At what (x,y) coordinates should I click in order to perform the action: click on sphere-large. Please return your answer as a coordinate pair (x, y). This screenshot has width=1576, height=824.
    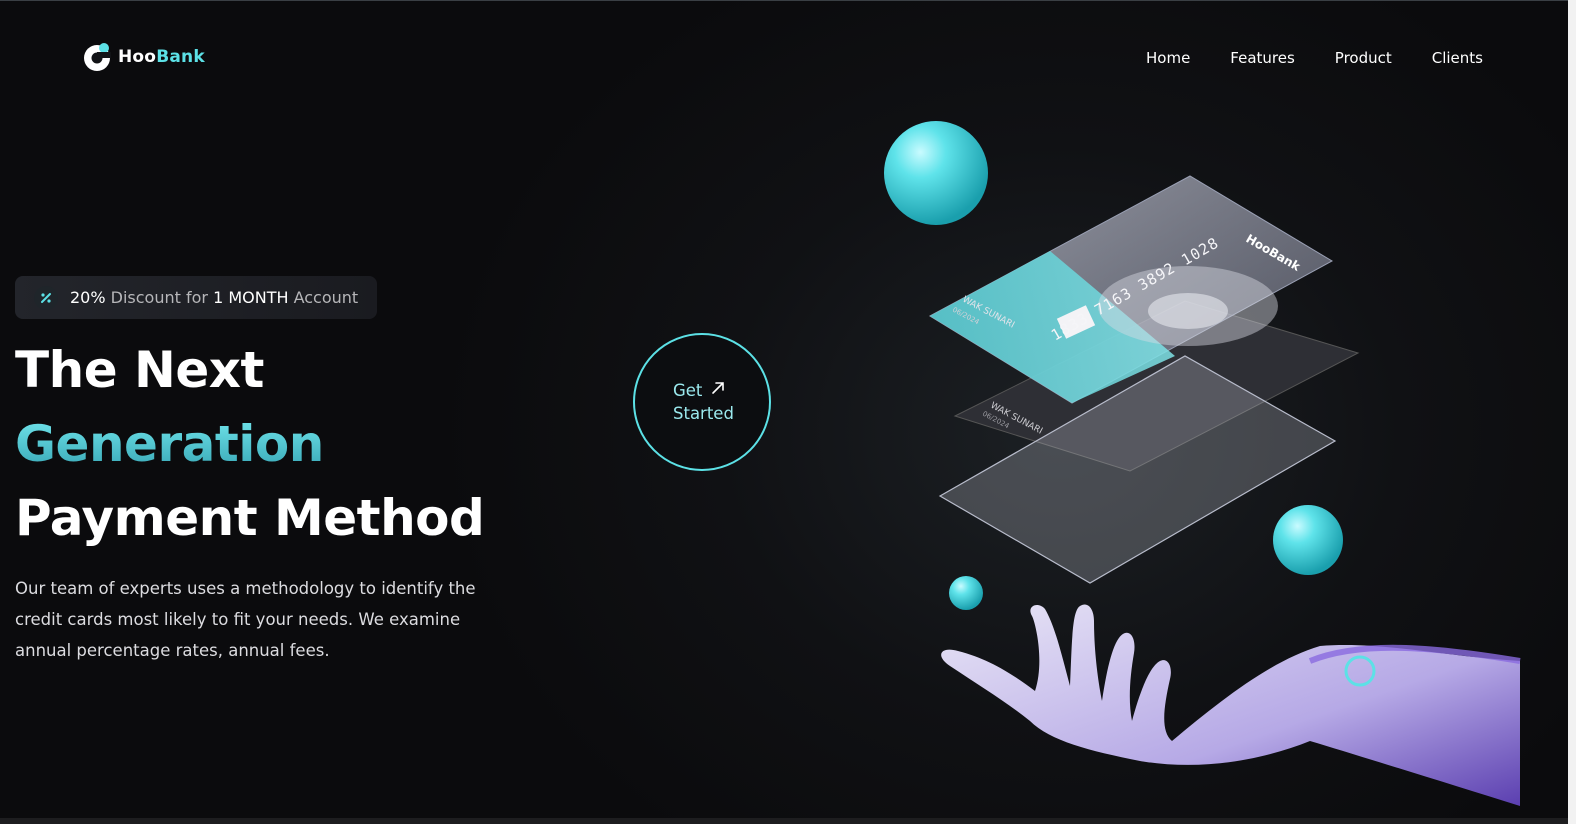
    Looking at the image, I should click on (936, 173).